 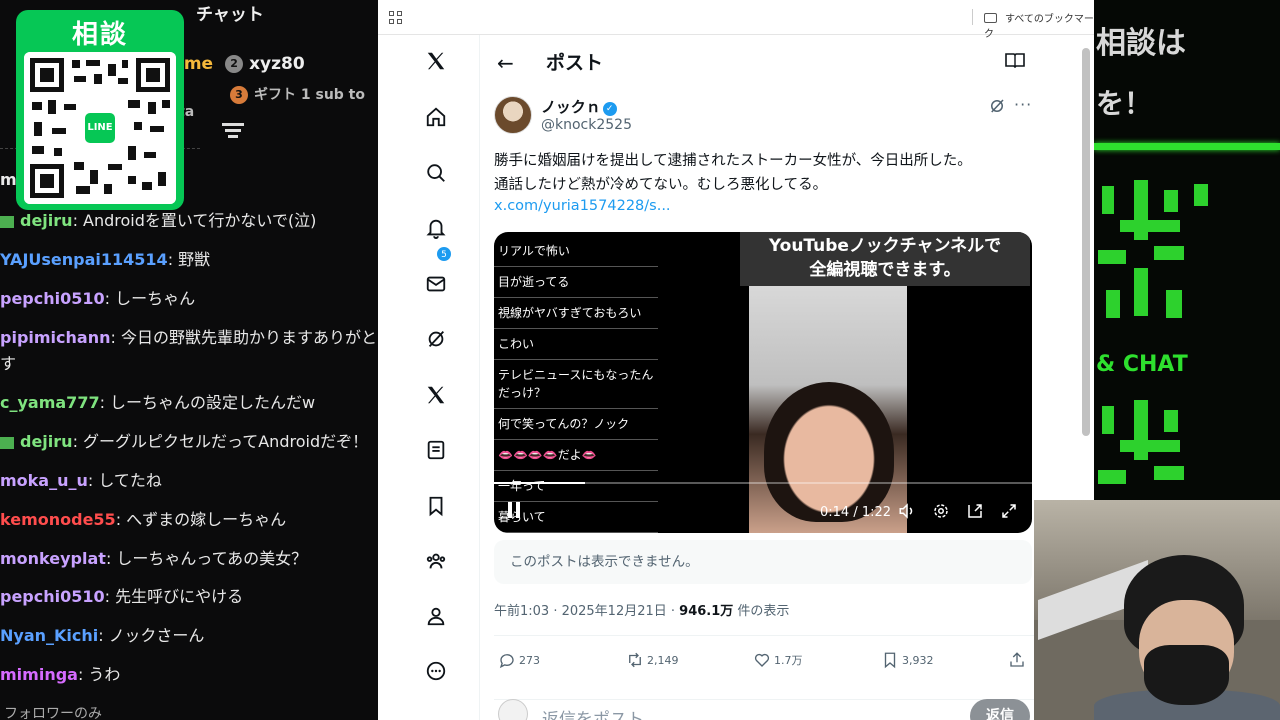 I want to click on chat-text: : しーちゃんってあの美女？, so click(x=206, y=558).